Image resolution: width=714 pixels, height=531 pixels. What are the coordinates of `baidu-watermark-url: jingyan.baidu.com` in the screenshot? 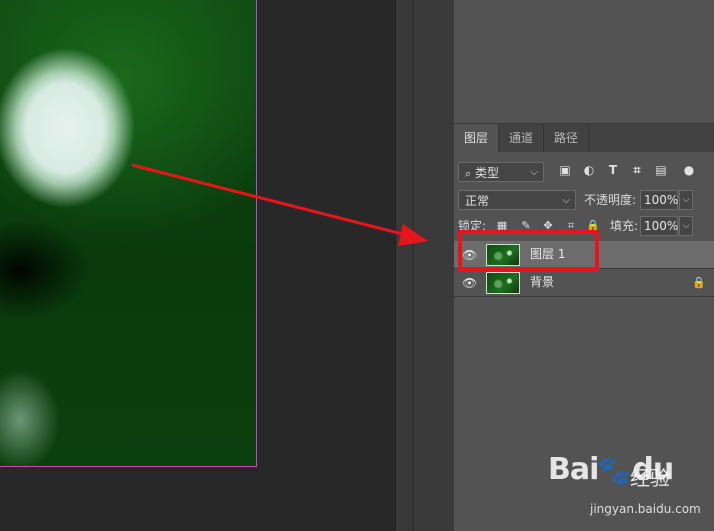 It's located at (645, 509).